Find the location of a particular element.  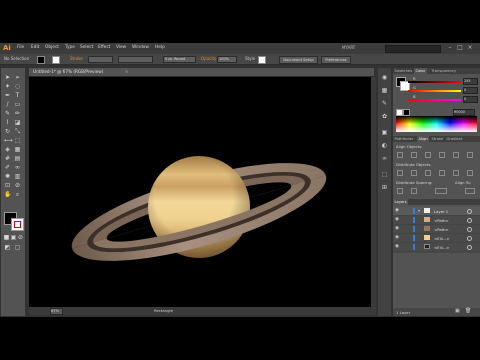

search-input is located at coordinates (413, 49).